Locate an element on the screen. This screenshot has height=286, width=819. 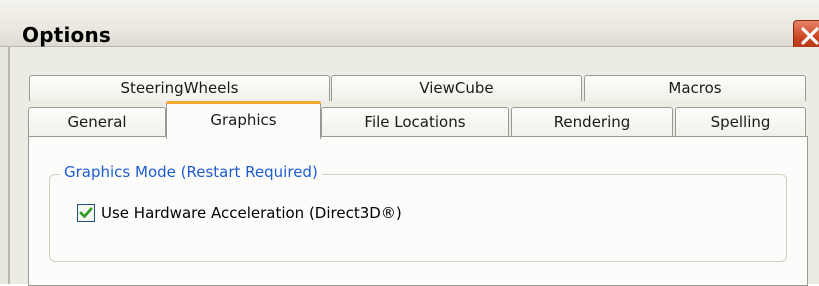
tab-steeringwheels: SteeringWheels is located at coordinates (179, 88).